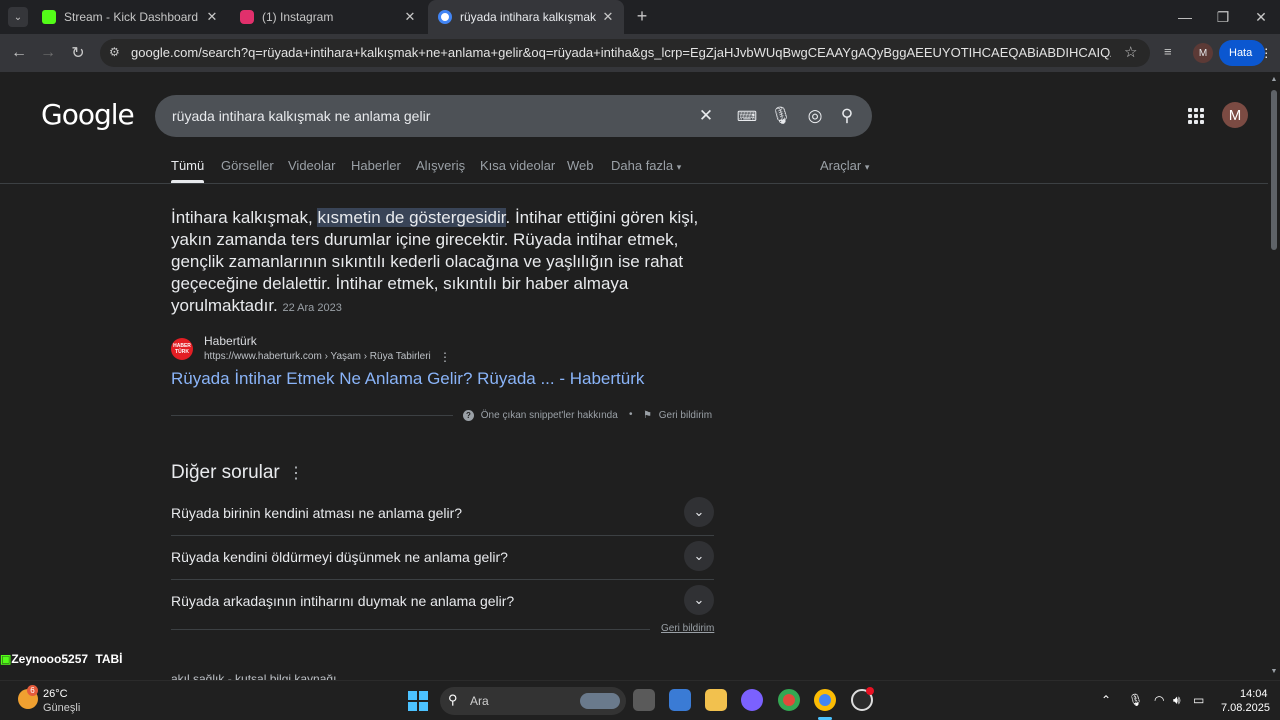 Image resolution: width=1280 pixels, height=720 pixels. What do you see at coordinates (247, 17) in the screenshot?
I see `instagram-icon` at bounding box center [247, 17].